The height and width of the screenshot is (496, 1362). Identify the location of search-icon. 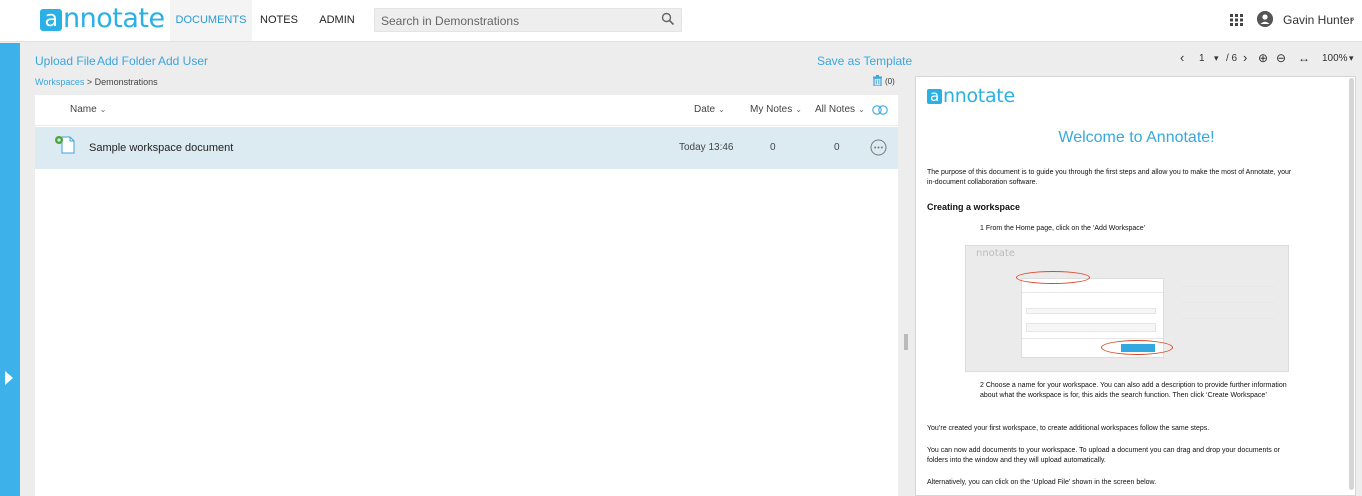
(668, 19).